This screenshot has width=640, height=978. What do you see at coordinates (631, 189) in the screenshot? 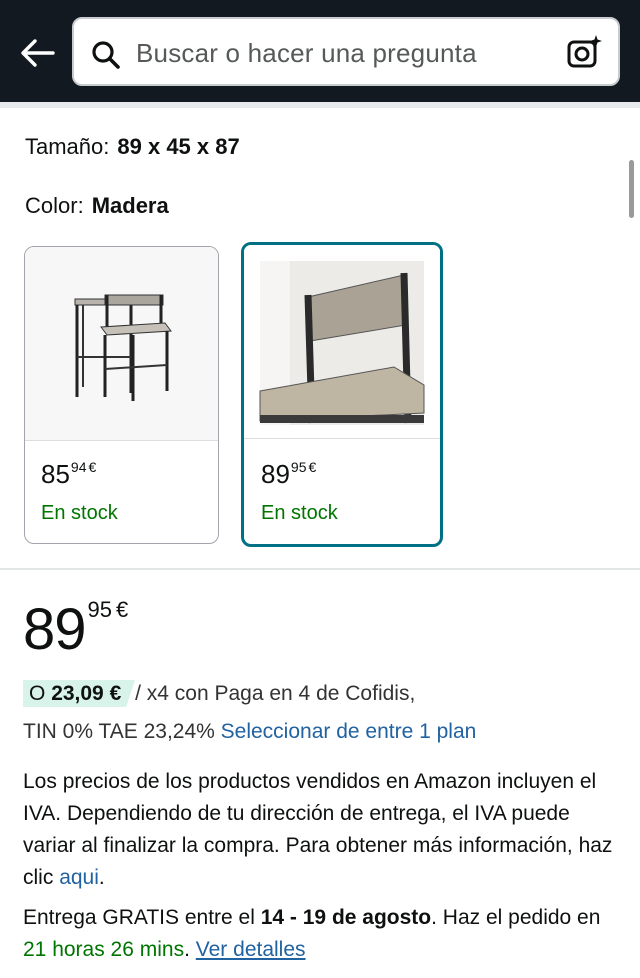
I see `scrollbar` at bounding box center [631, 189].